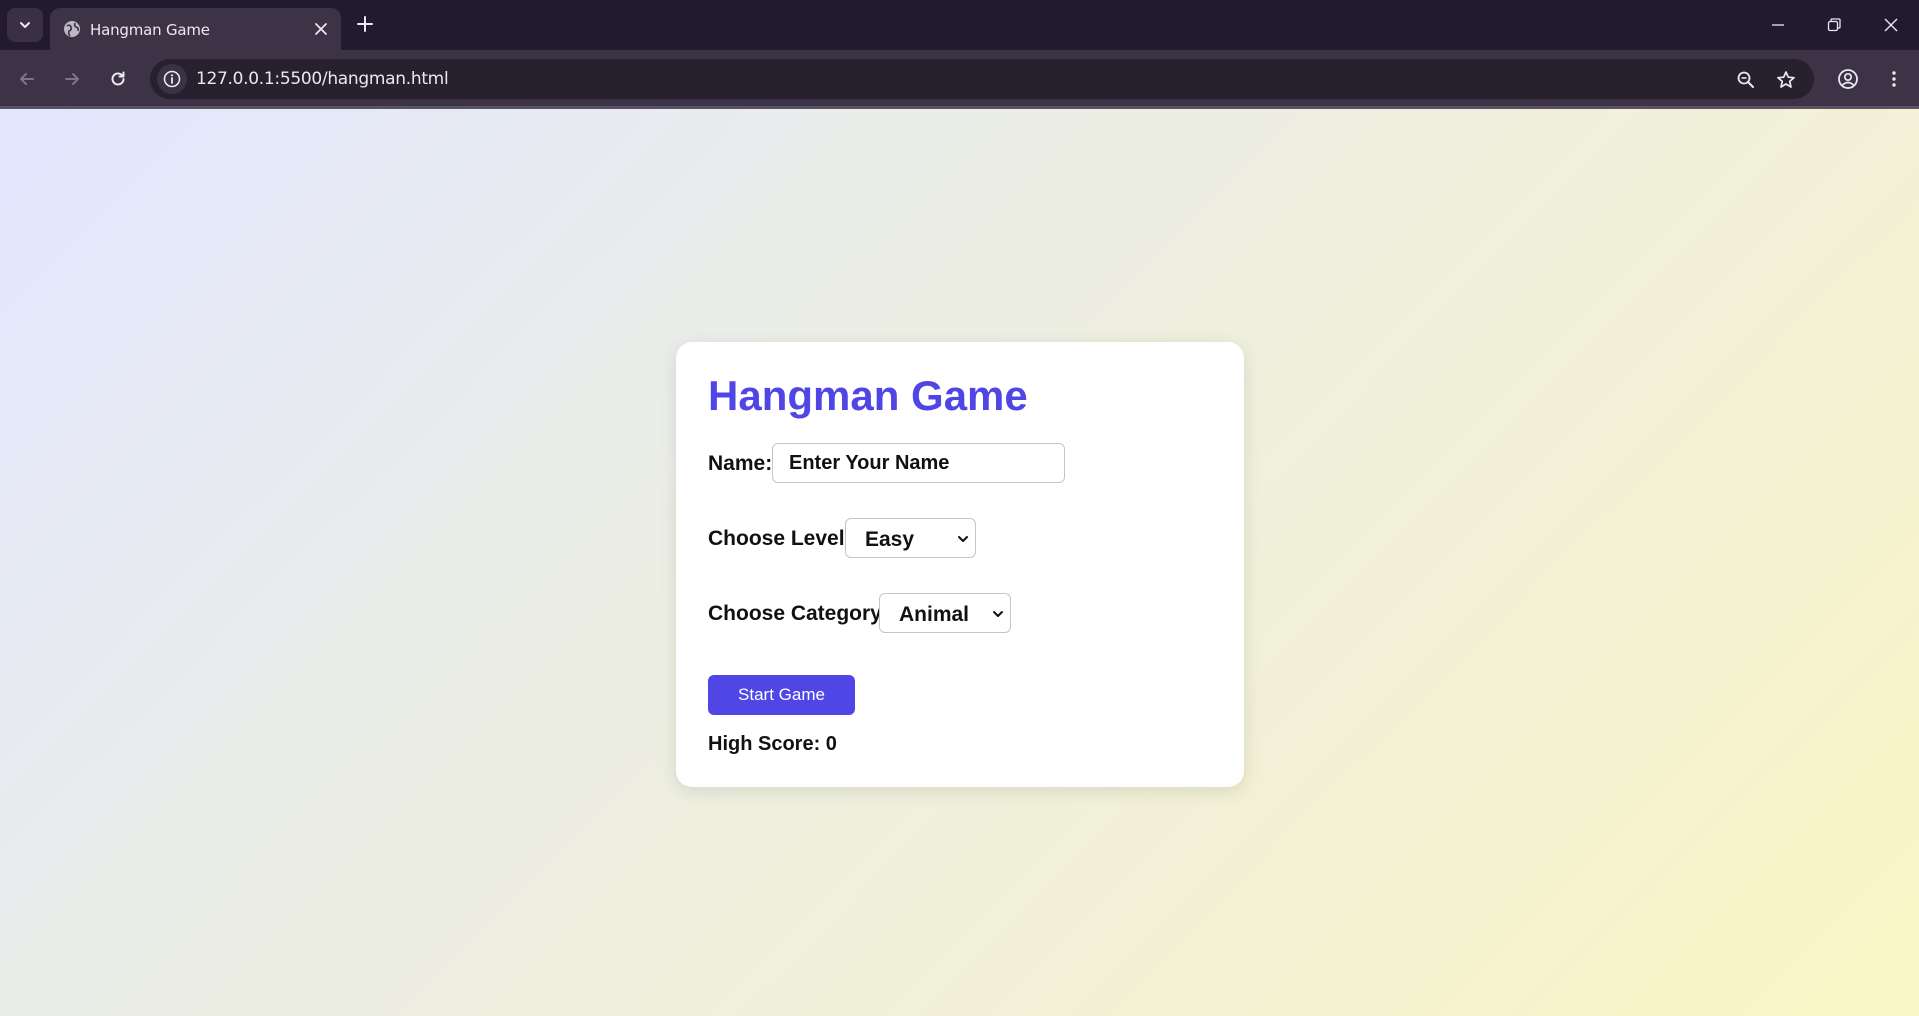 The width and height of the screenshot is (1919, 1016). I want to click on restore-button, so click(1834, 25).